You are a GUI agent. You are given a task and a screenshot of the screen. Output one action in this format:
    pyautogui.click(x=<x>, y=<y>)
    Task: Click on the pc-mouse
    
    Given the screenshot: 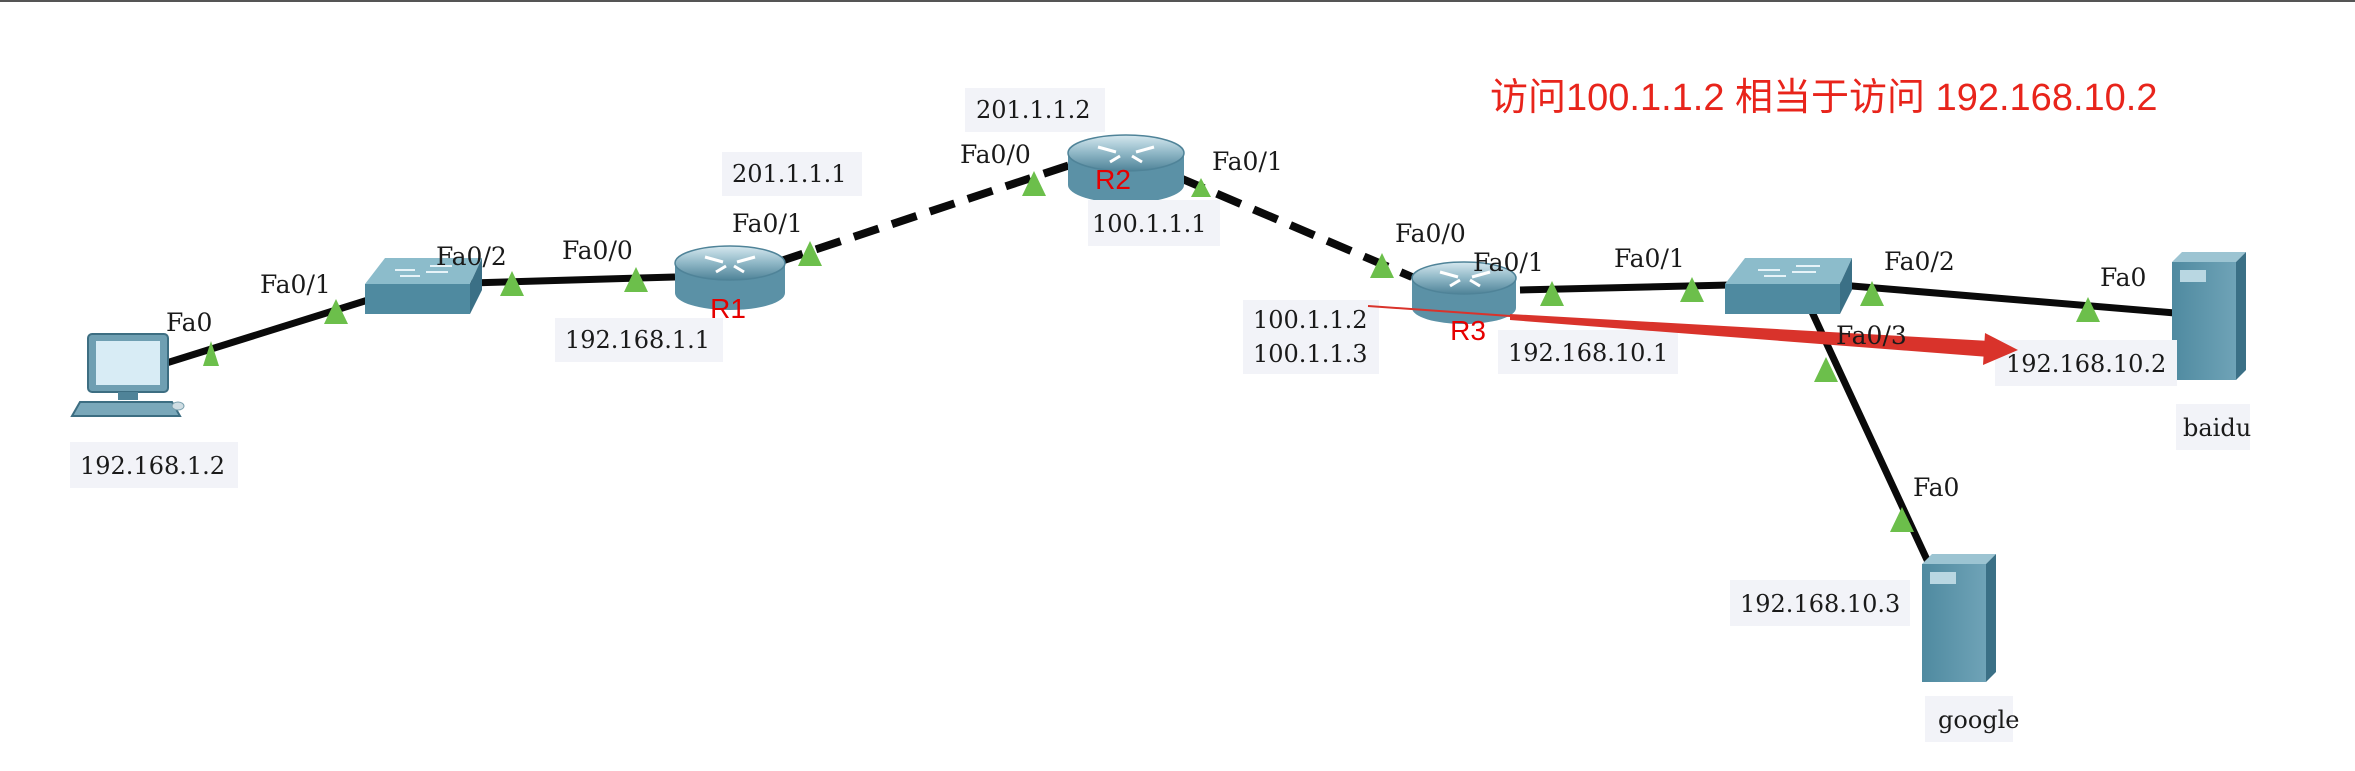 What is the action you would take?
    pyautogui.click(x=178, y=406)
    